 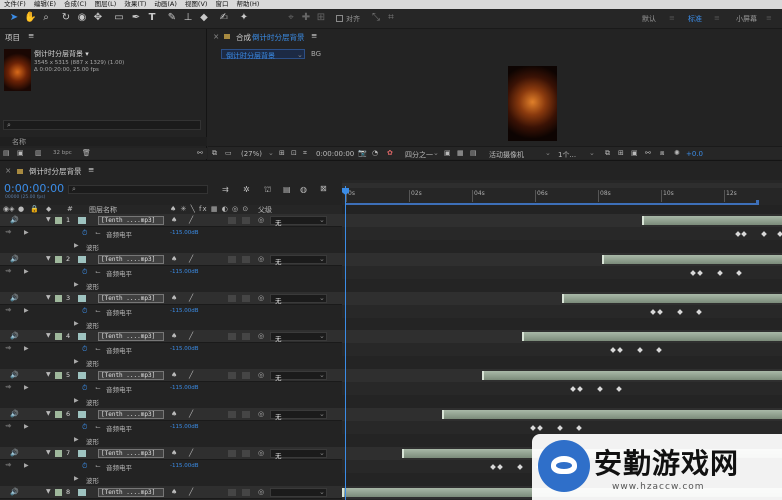 What do you see at coordinates (135, 4) in the screenshot?
I see `menu-item-4: 效果(T)` at bounding box center [135, 4].